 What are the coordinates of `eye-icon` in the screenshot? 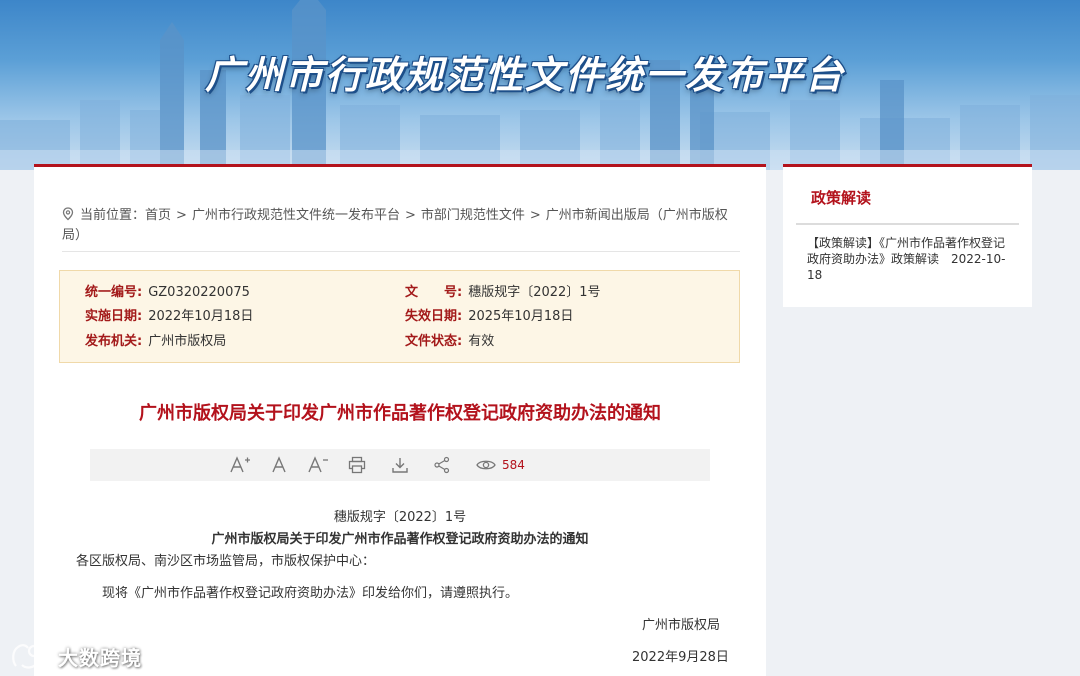 It's located at (486, 465).